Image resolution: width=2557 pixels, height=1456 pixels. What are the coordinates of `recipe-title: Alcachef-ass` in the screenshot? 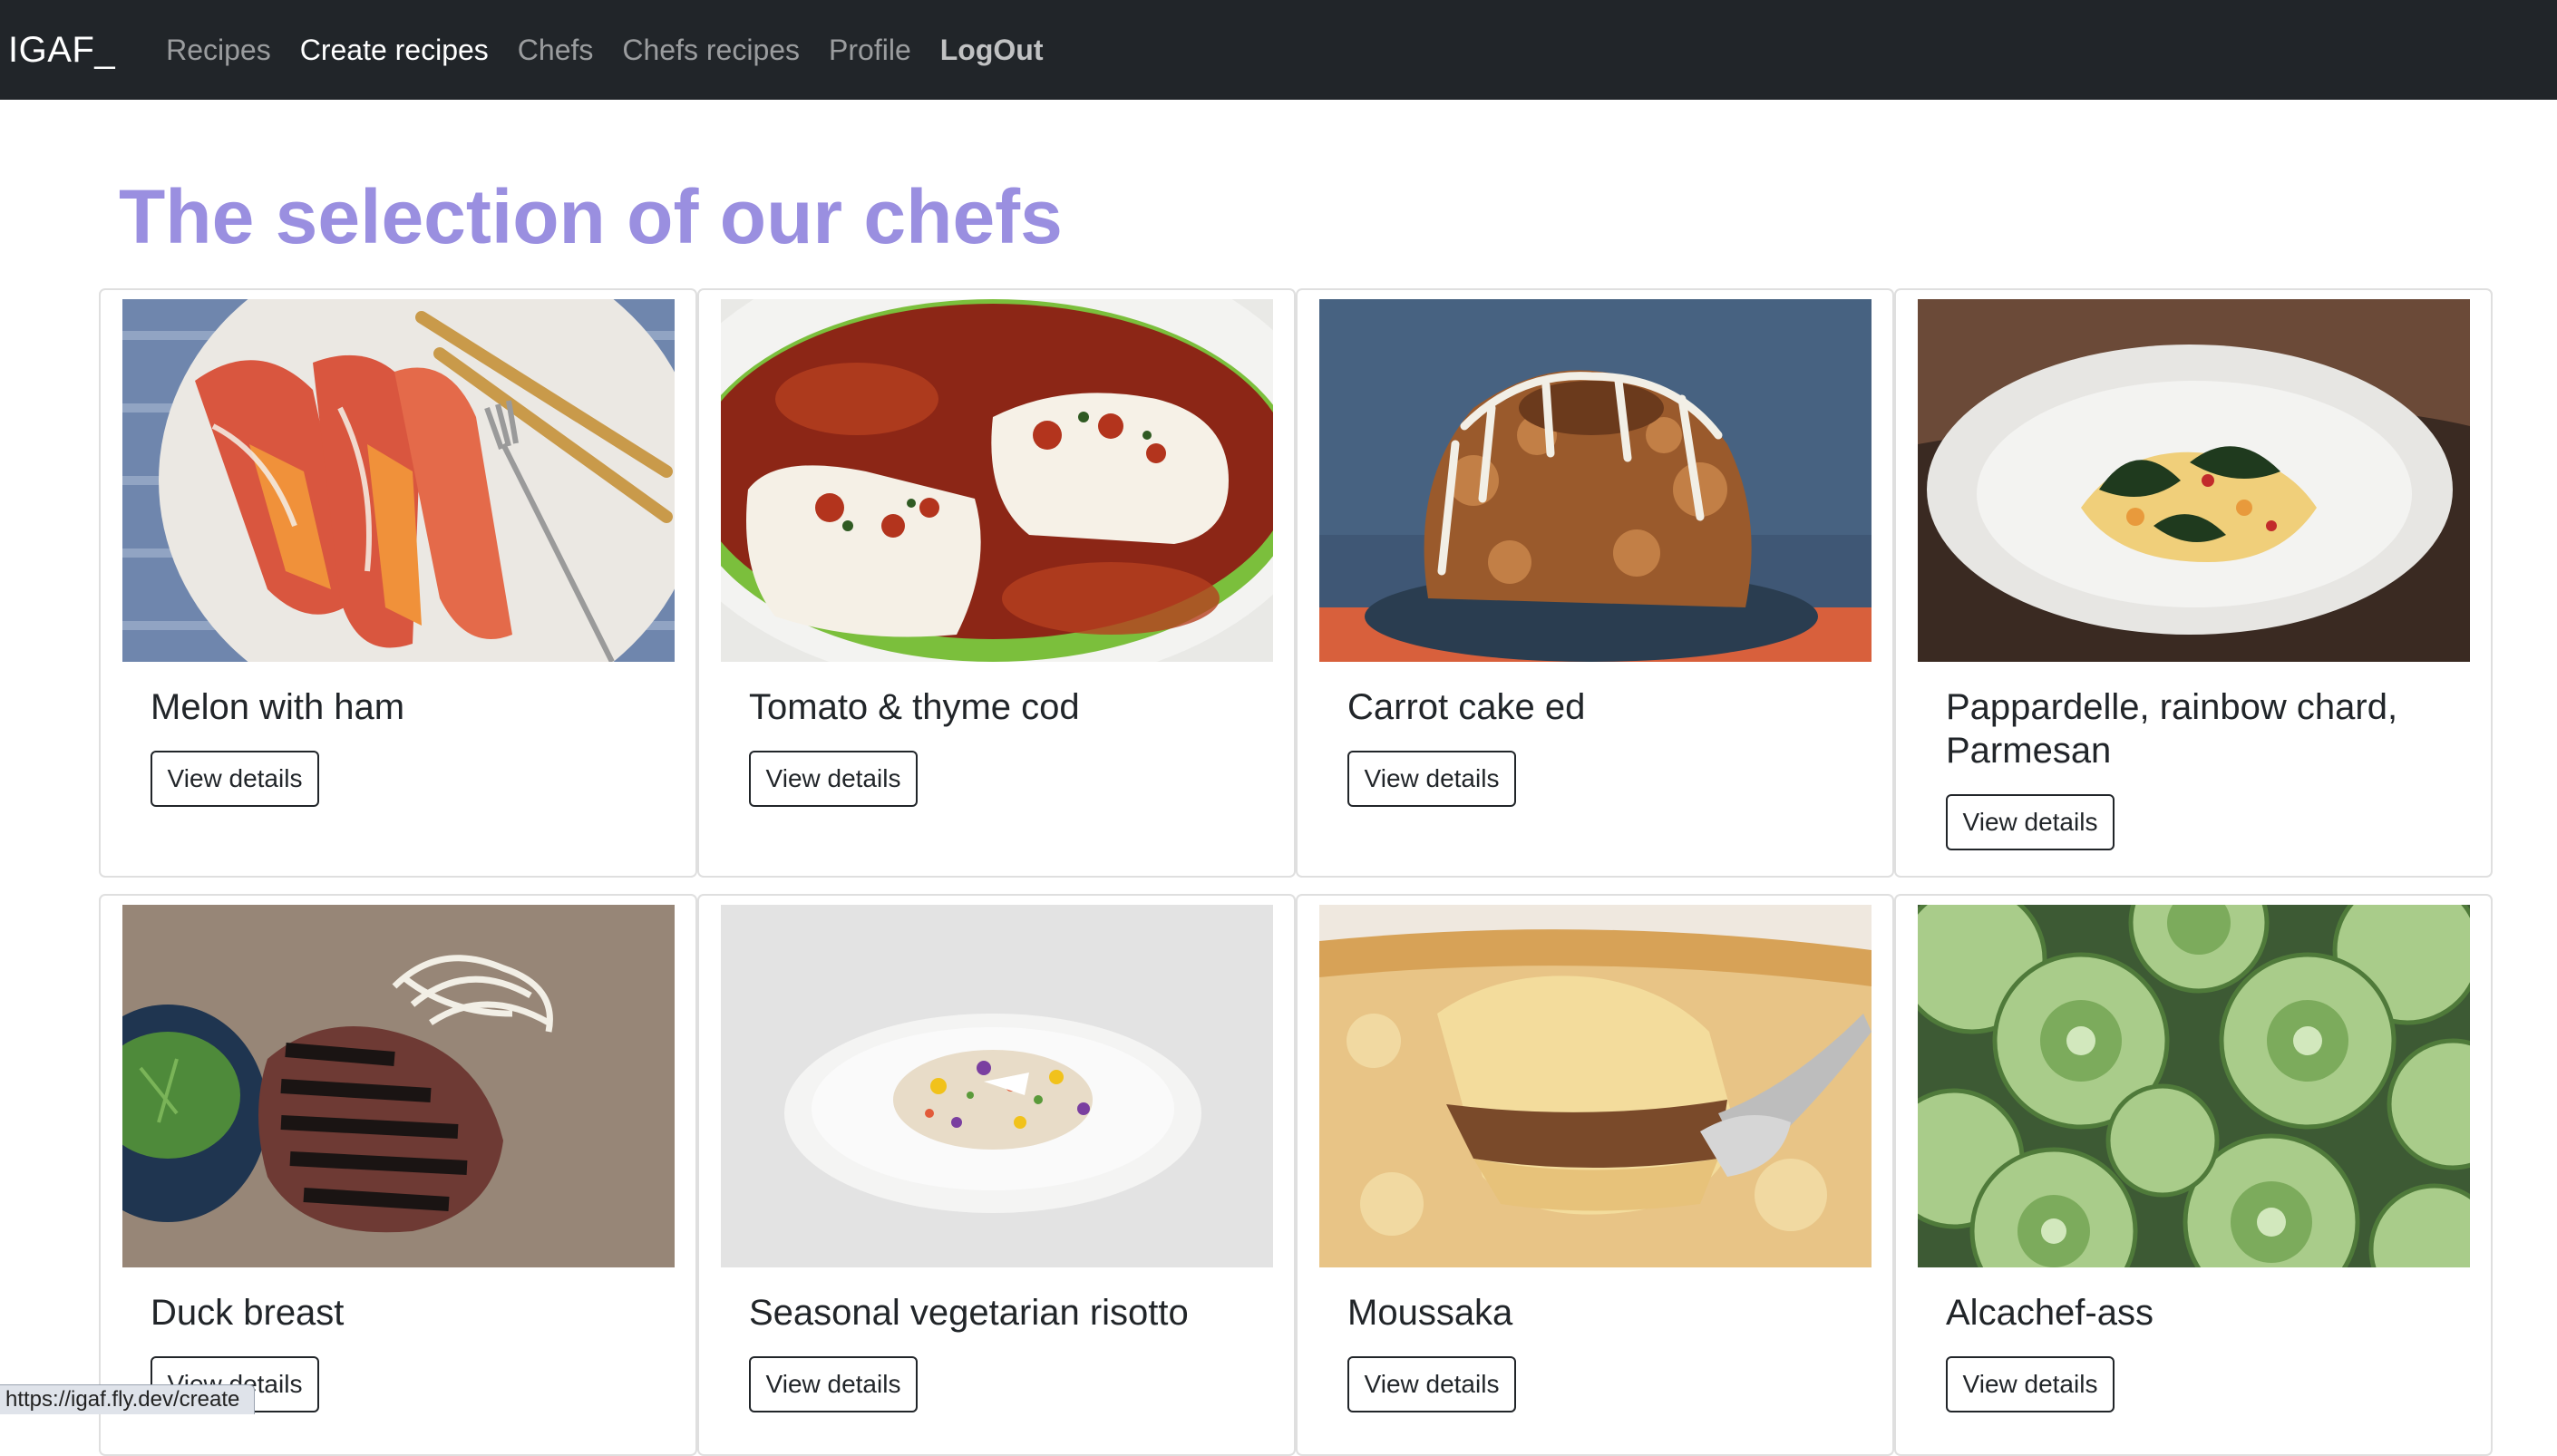 It's located at (2050, 1313).